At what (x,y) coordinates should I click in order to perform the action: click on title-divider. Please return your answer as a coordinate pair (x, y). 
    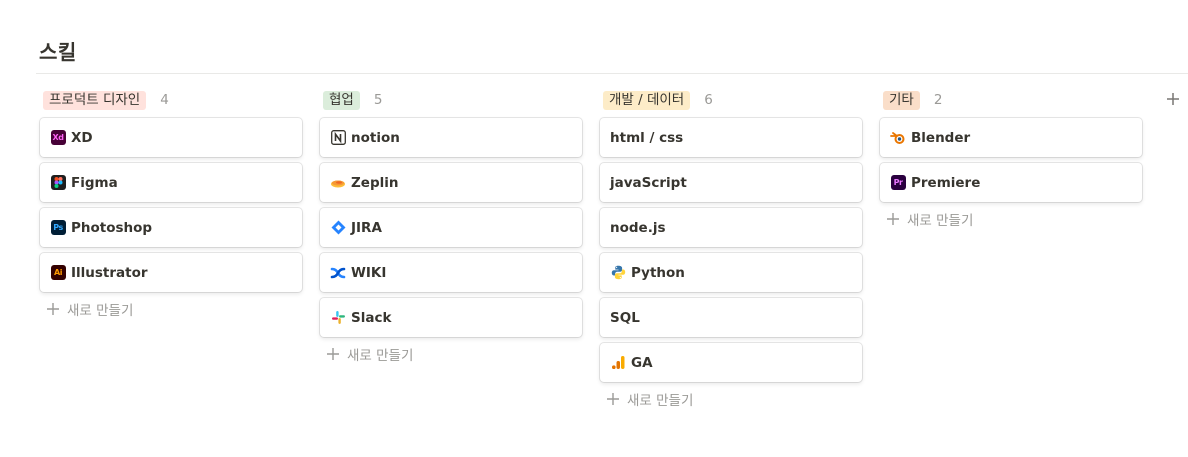
    Looking at the image, I should click on (612, 73).